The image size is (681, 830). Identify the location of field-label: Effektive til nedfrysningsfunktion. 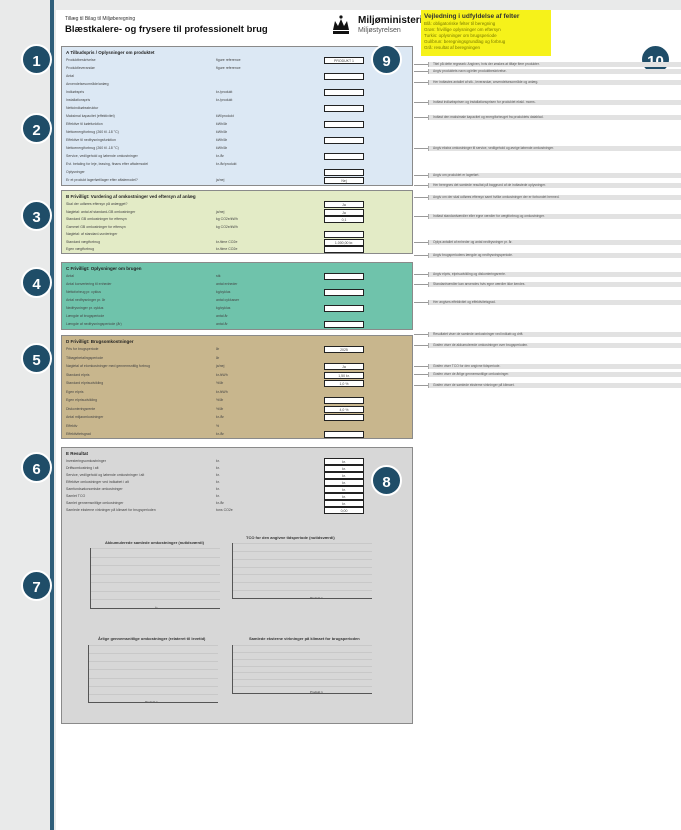
(91, 140).